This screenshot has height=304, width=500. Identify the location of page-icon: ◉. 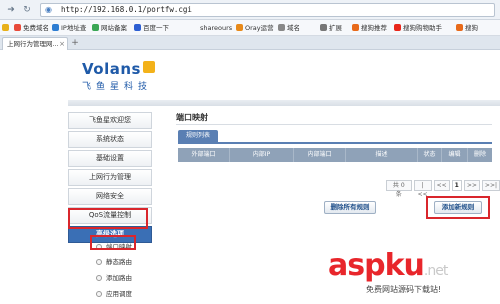
(48, 9).